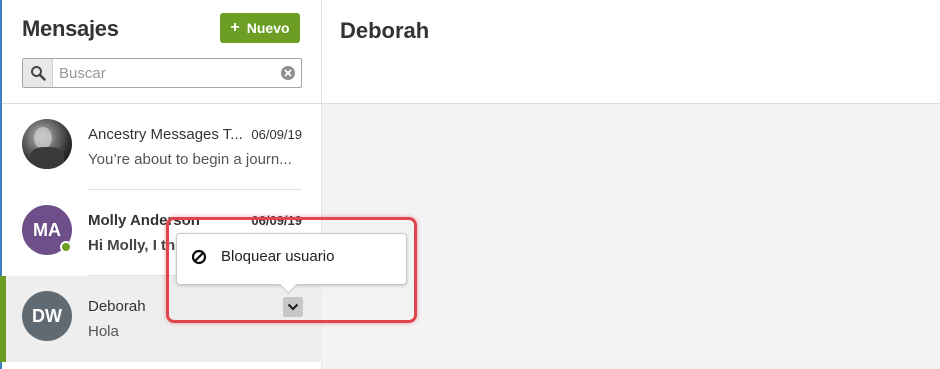  What do you see at coordinates (235, 27) in the screenshot?
I see `plus-icon: +` at bounding box center [235, 27].